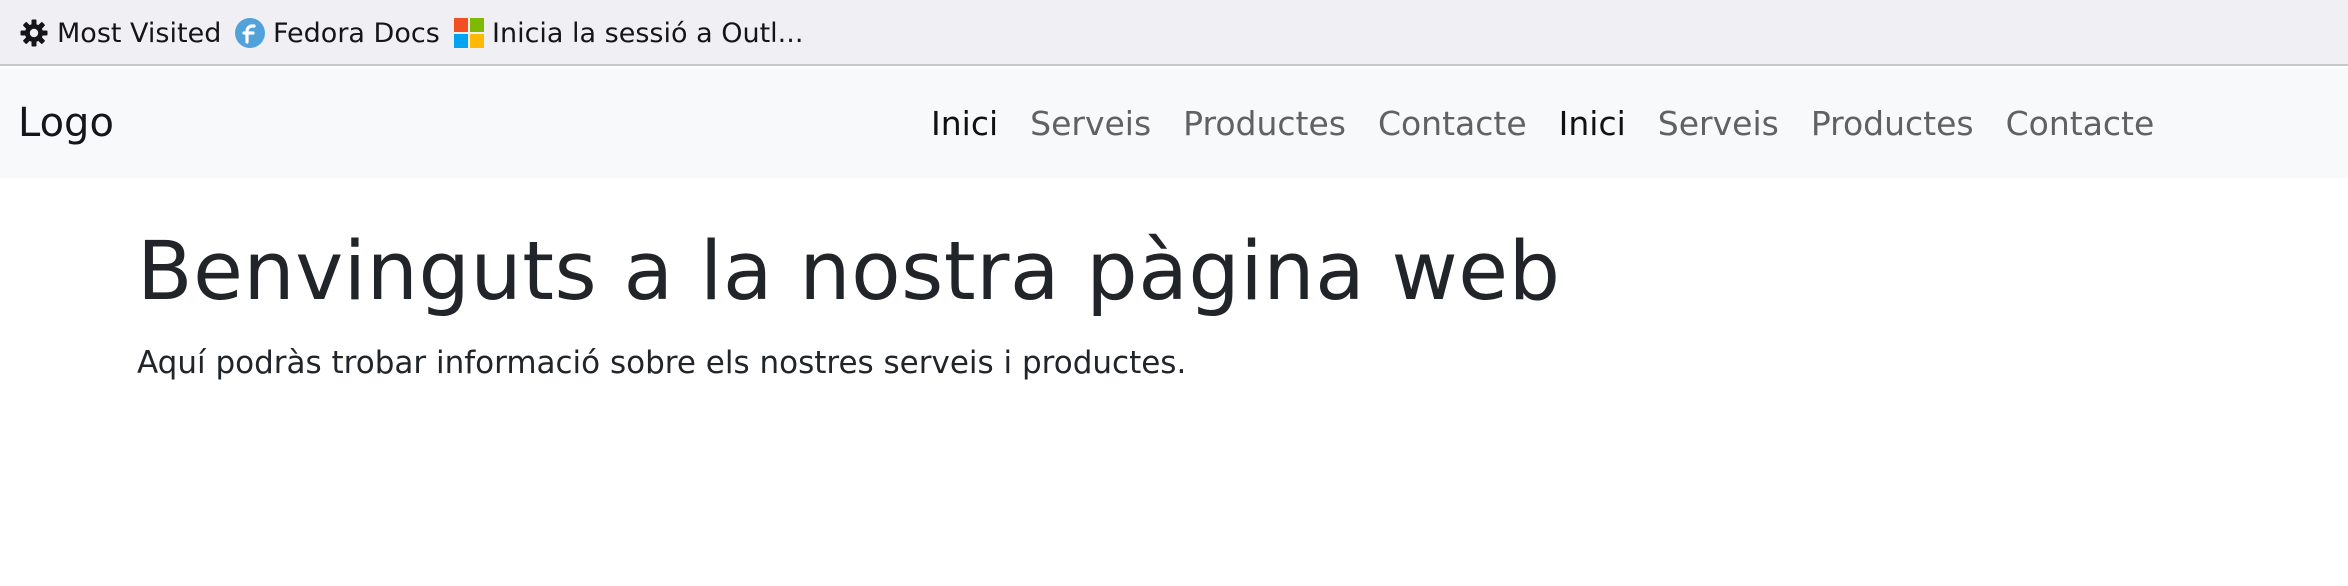 The height and width of the screenshot is (586, 2348). I want to click on bookmark-fedora-docs: Fedora Docs, so click(337, 33).